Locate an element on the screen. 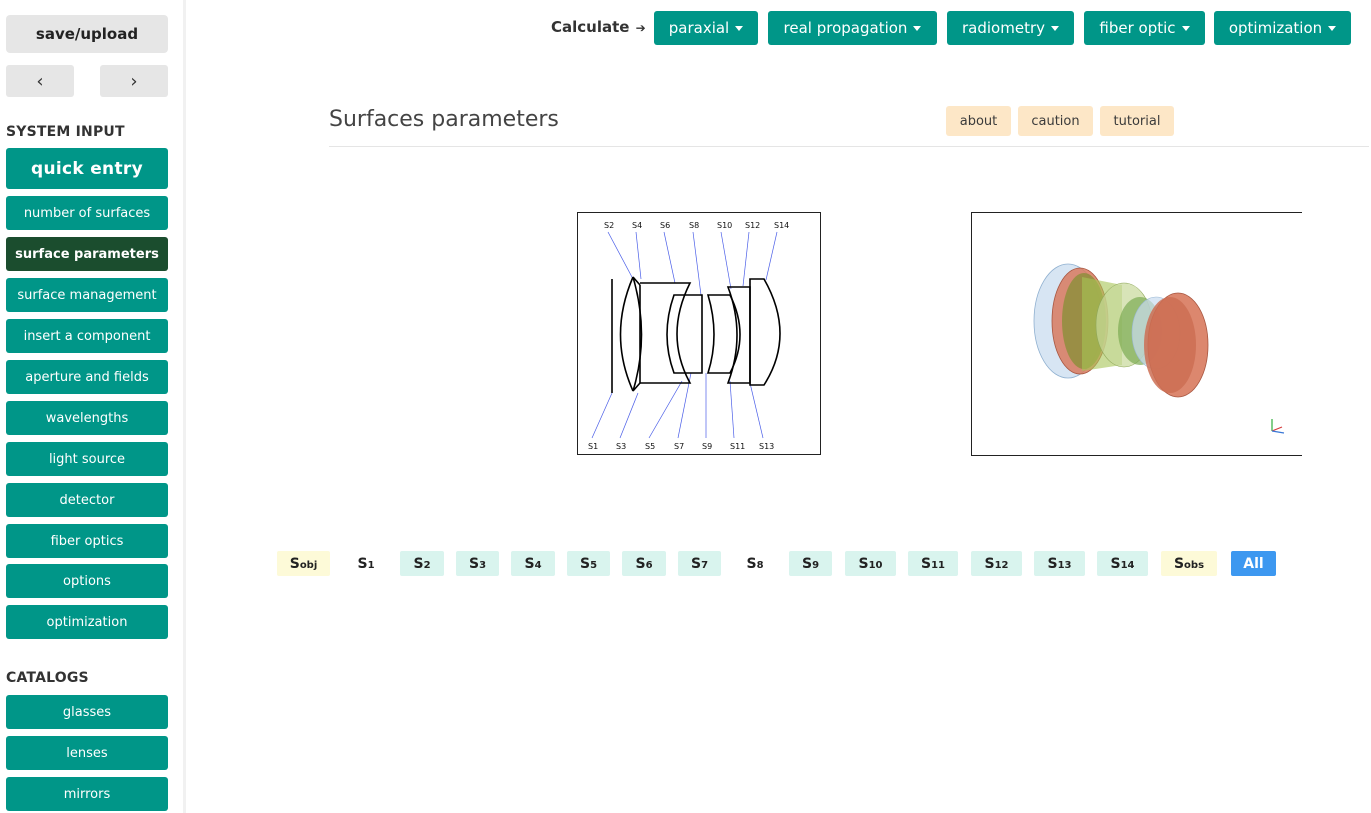  diagram-label-top: S4 is located at coordinates (637, 225).